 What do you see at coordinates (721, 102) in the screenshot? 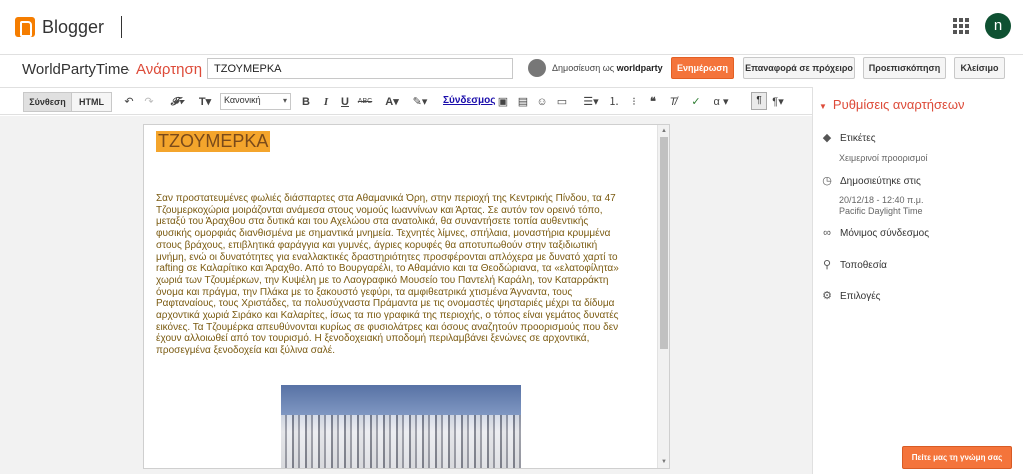
I see `special-chars-icon: α ▾` at bounding box center [721, 102].